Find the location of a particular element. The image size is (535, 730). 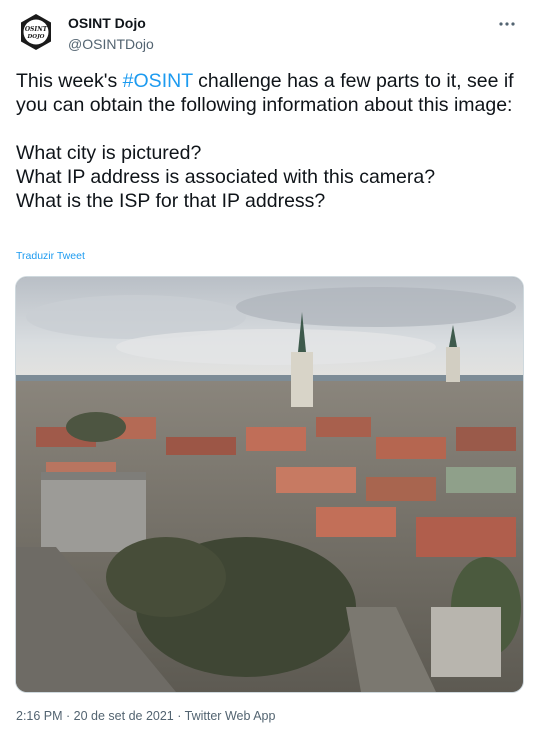

tweet-time: 2:16 PM is located at coordinates (39, 716).